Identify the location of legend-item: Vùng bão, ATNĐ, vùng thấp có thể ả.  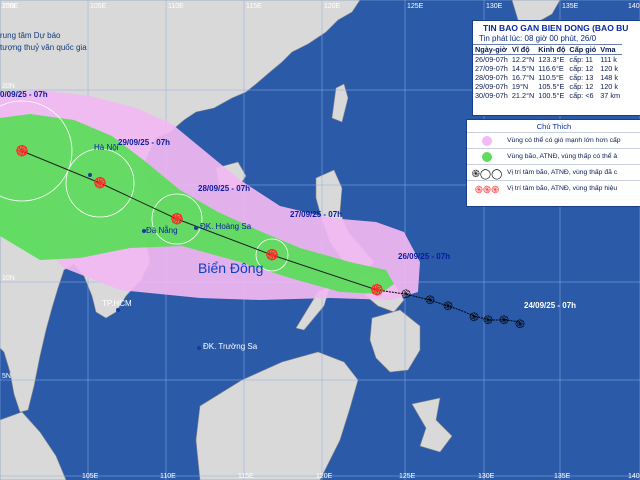
(553, 156).